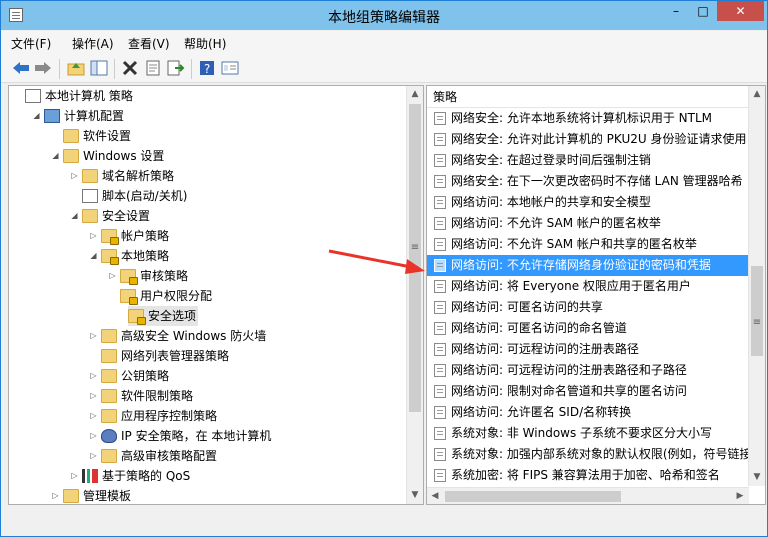 This screenshot has height=537, width=768. I want to click on tree-item-label: 公钥策略, so click(145, 376).